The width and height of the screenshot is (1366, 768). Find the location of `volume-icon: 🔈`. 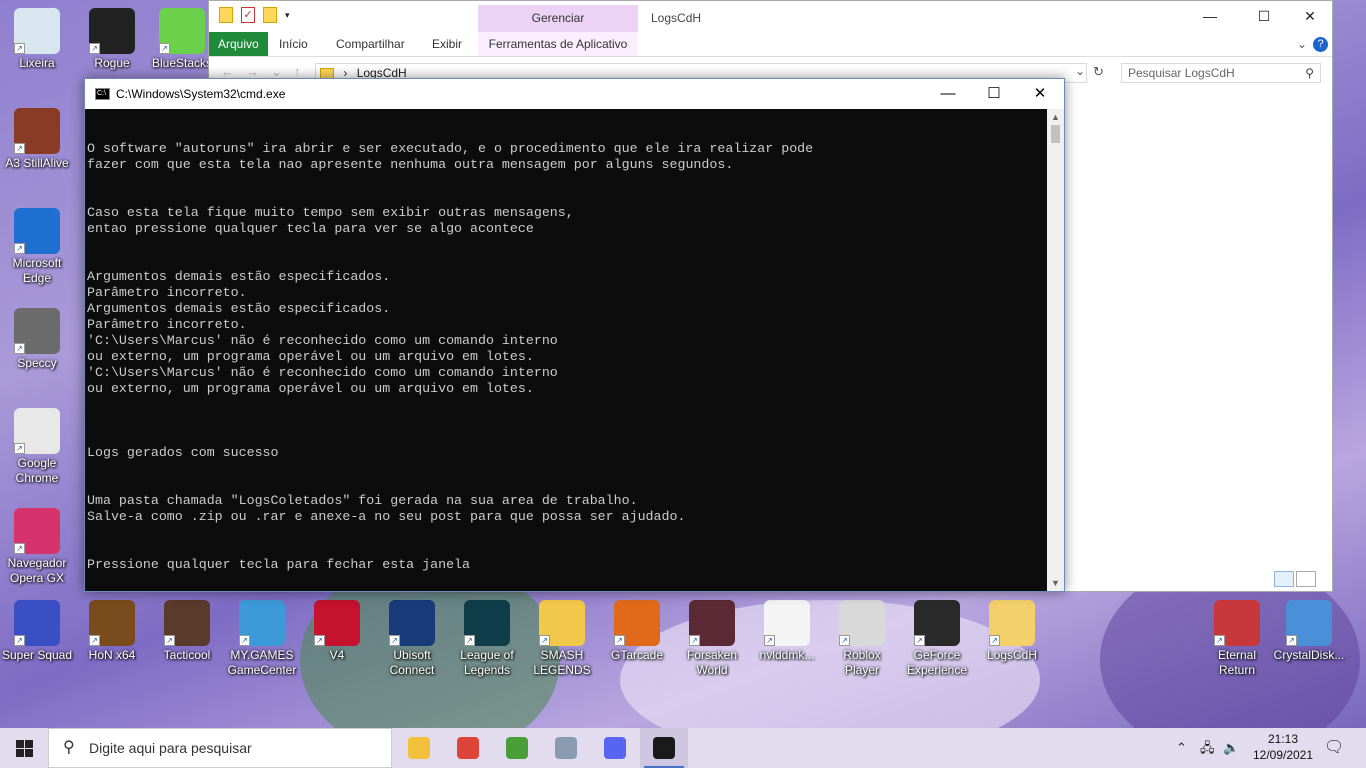

volume-icon: 🔈 is located at coordinates (1231, 748).